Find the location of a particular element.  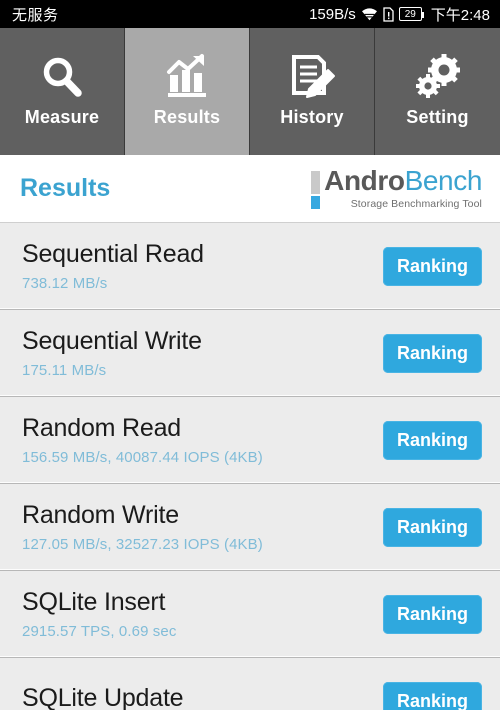

battery-icon: 29 is located at coordinates (411, 14).